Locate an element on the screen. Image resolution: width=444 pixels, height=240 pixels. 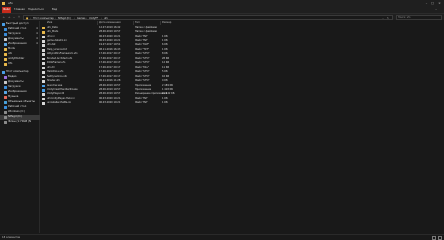
column-date: Дата изменения is located at coordinates (110, 23).